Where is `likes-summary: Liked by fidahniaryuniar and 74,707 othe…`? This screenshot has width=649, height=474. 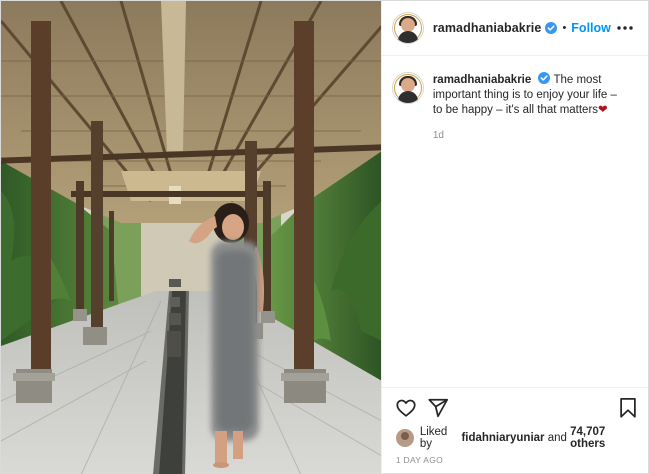 likes-summary: Liked by fidahniaryuniar and 74,707 othe… is located at coordinates (515, 438).